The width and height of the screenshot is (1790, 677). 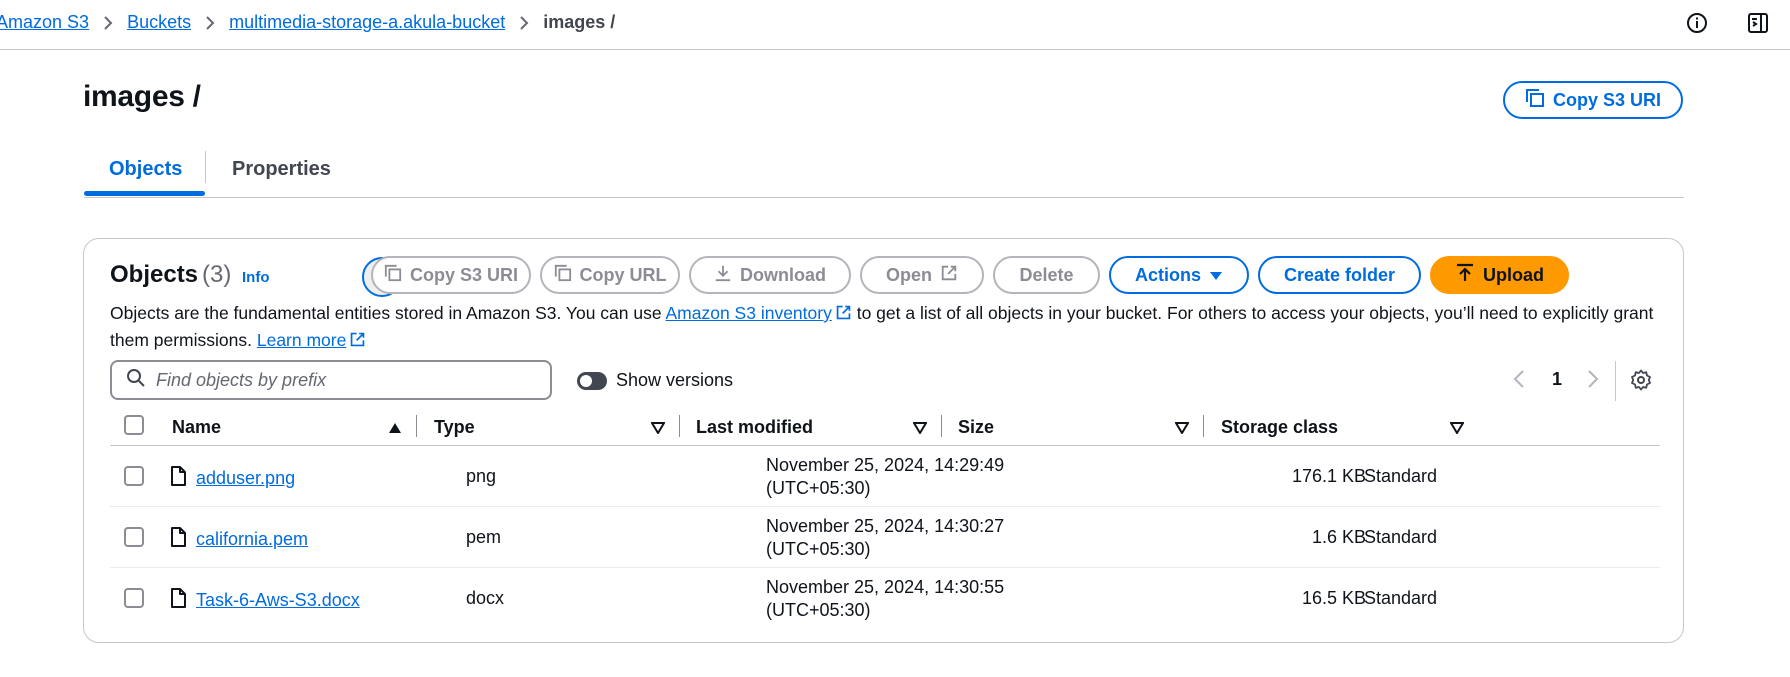 I want to click on upload-label: Upload, so click(x=1513, y=274).